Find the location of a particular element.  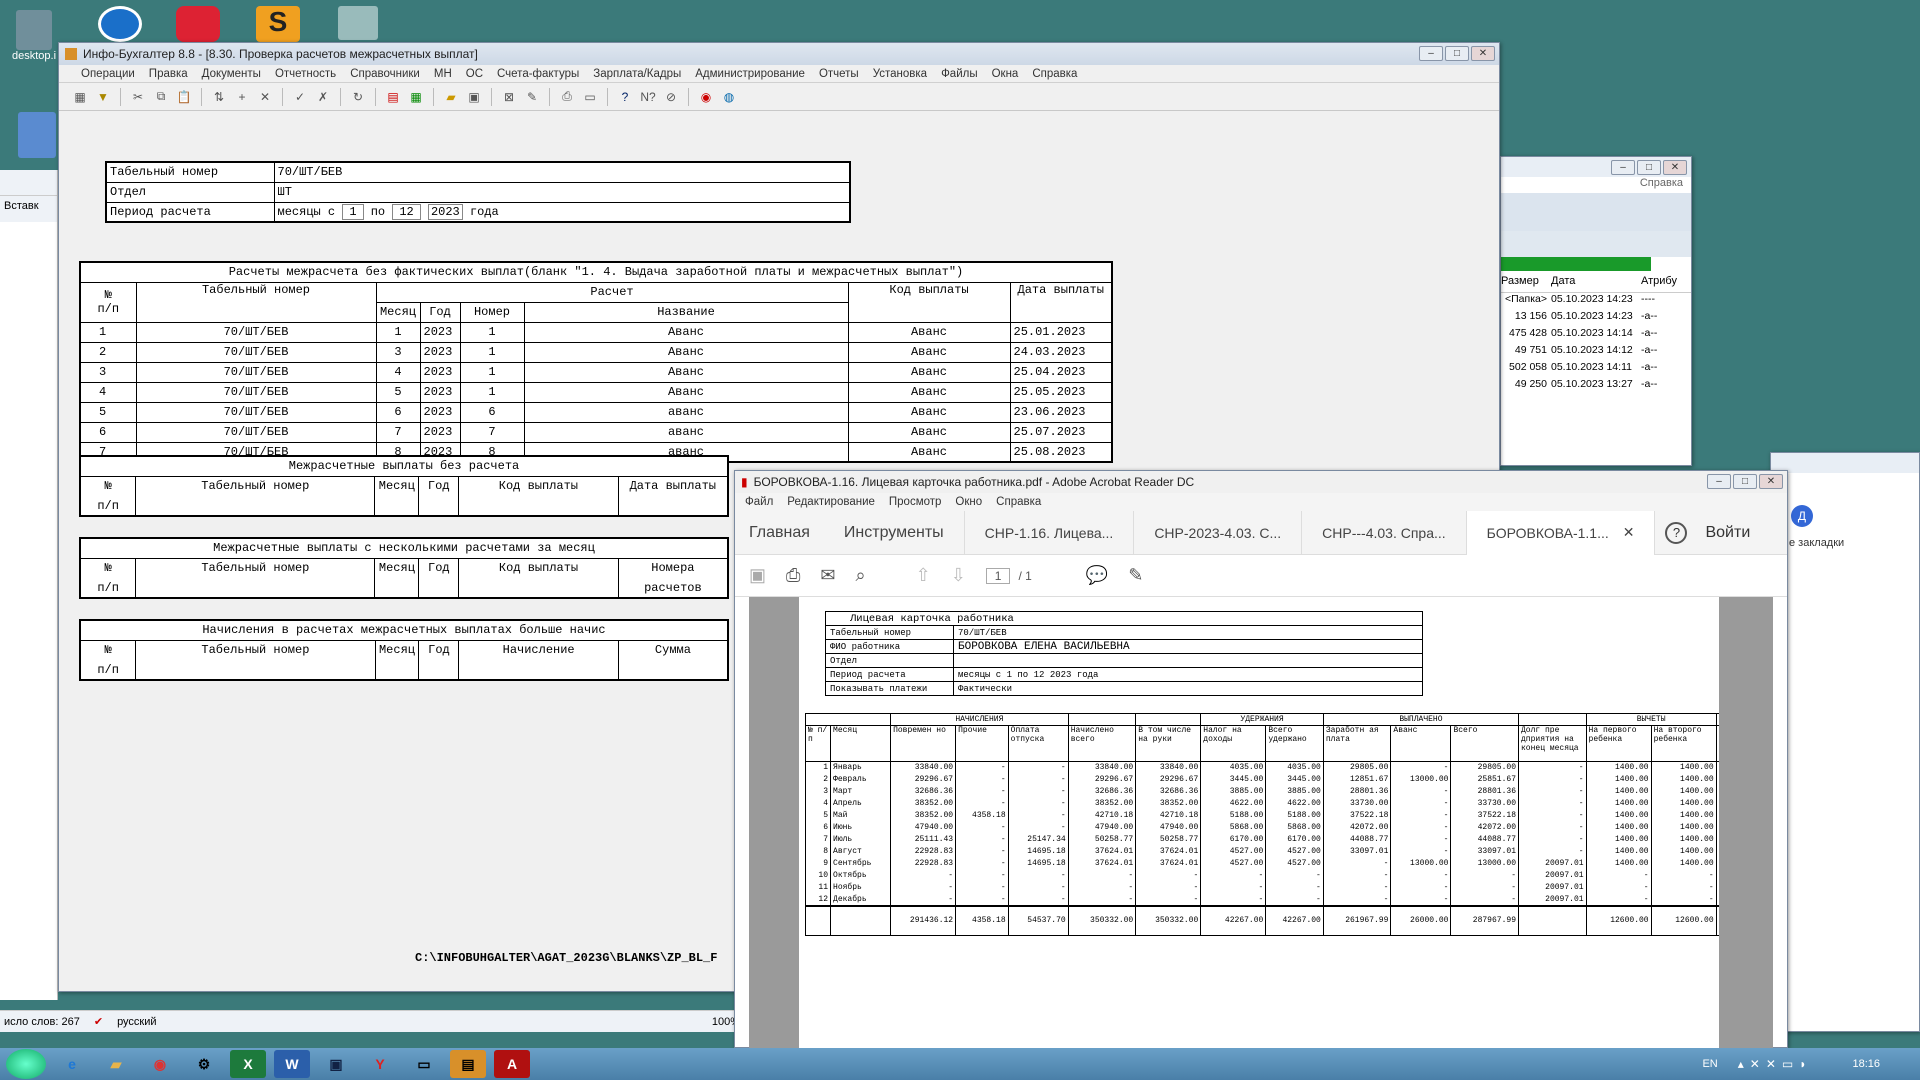

app-icon: ⚙ is located at coordinates (204, 1064).